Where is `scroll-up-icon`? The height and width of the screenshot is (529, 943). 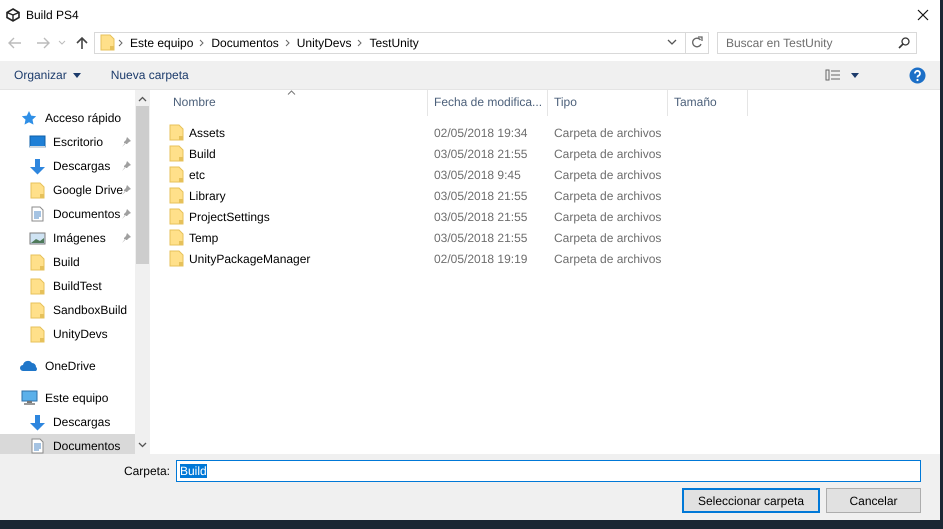
scroll-up-icon is located at coordinates (142, 99).